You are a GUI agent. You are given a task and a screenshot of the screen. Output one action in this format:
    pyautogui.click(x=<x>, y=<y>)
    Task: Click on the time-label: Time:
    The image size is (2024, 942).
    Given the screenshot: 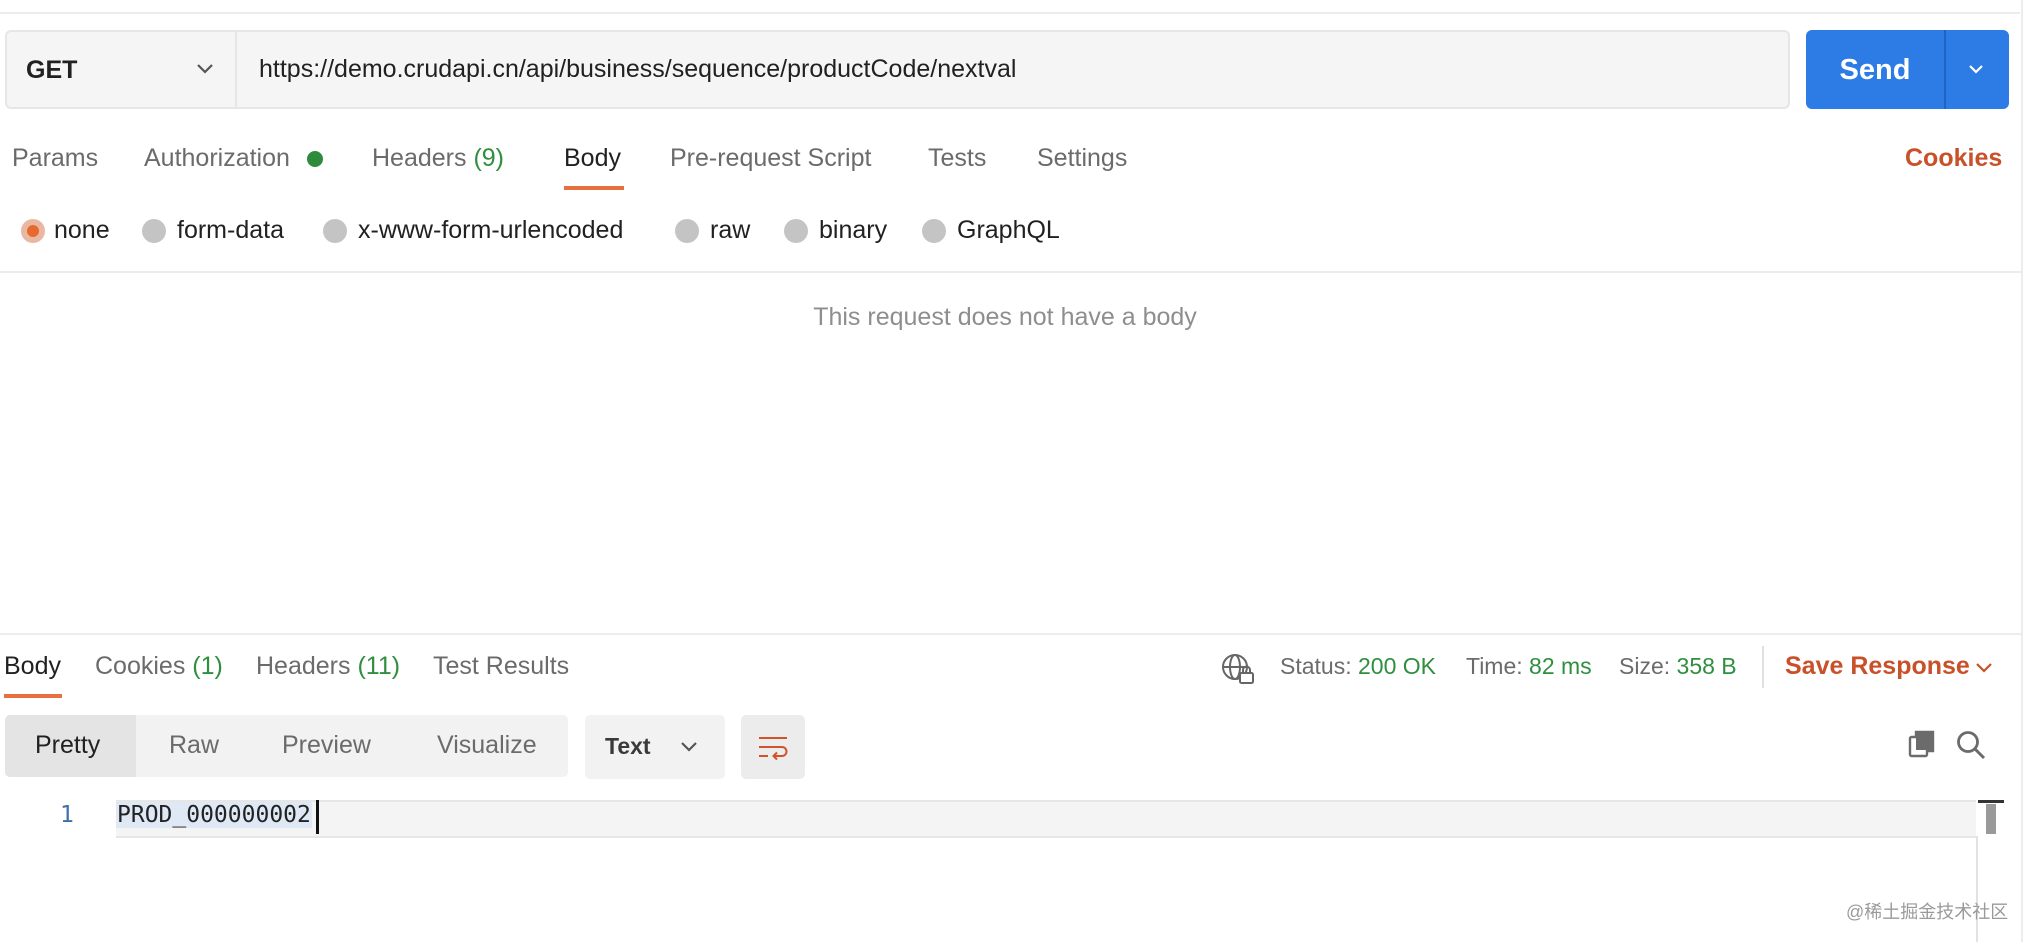 What is the action you would take?
    pyautogui.click(x=1494, y=666)
    